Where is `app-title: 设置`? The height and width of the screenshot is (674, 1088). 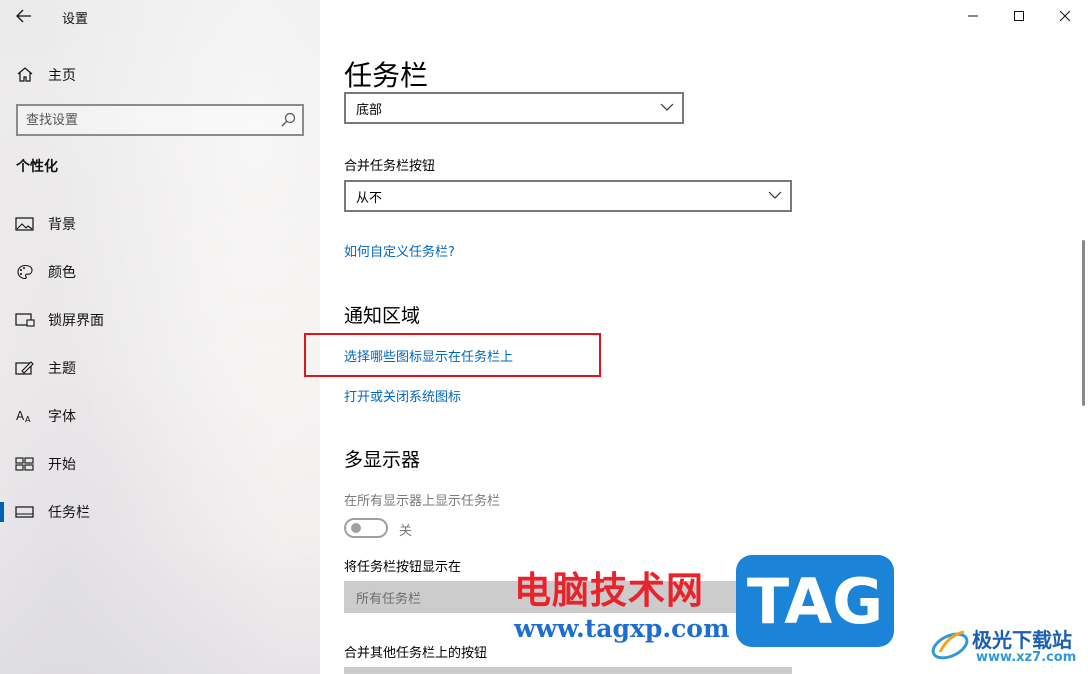
app-title: 设置 is located at coordinates (75, 19).